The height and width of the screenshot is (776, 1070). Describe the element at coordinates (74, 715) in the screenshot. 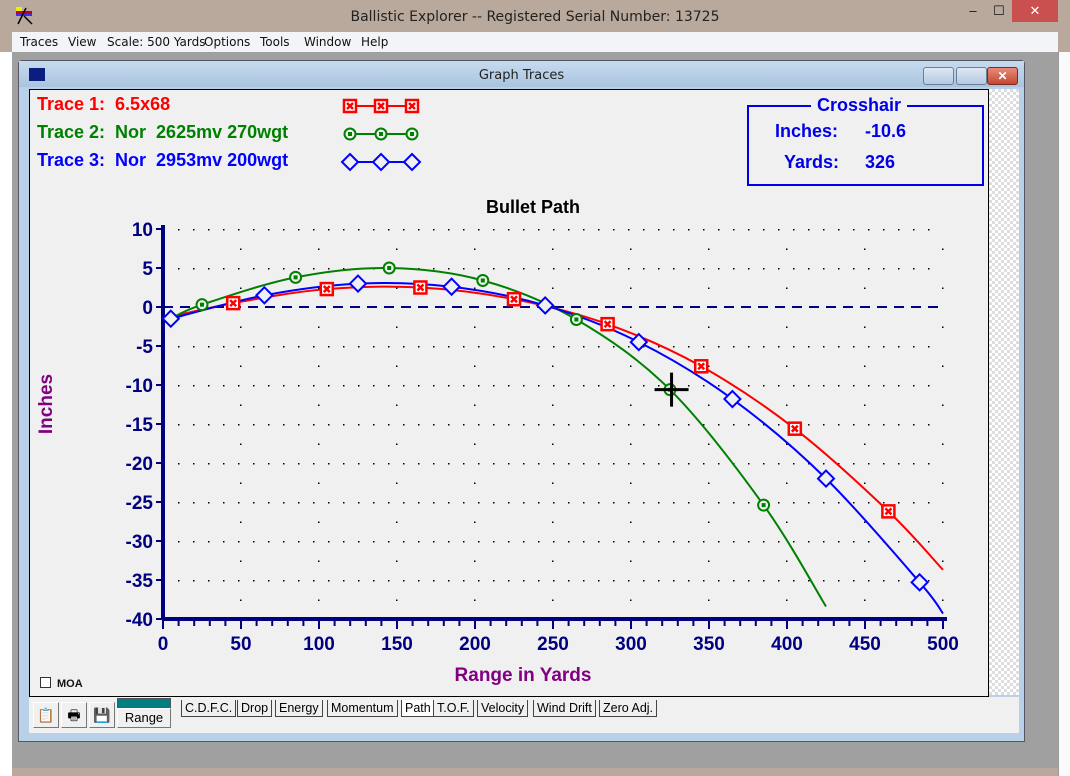

I see `print-button: 🖶` at that location.